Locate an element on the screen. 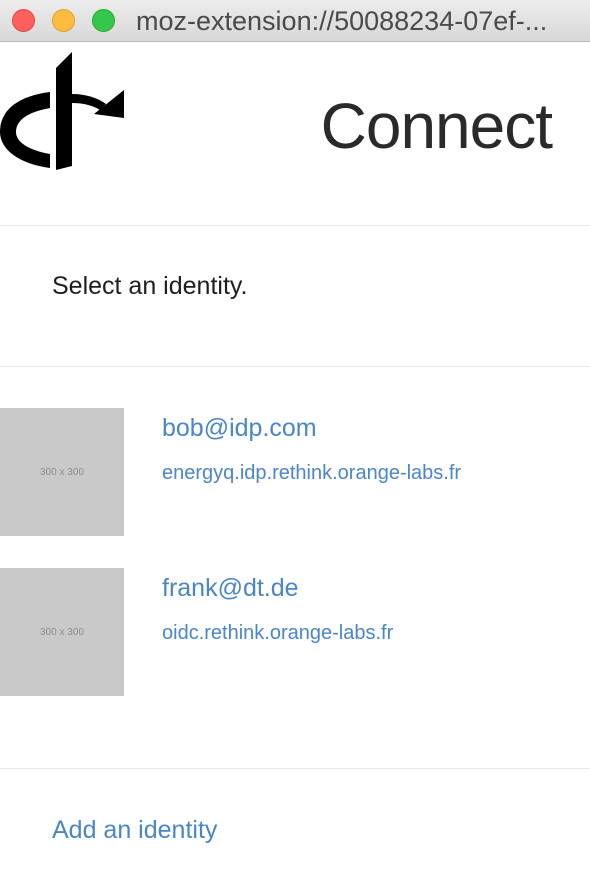 This screenshot has width=590, height=888. identity-email: frank@dt.de is located at coordinates (230, 588).